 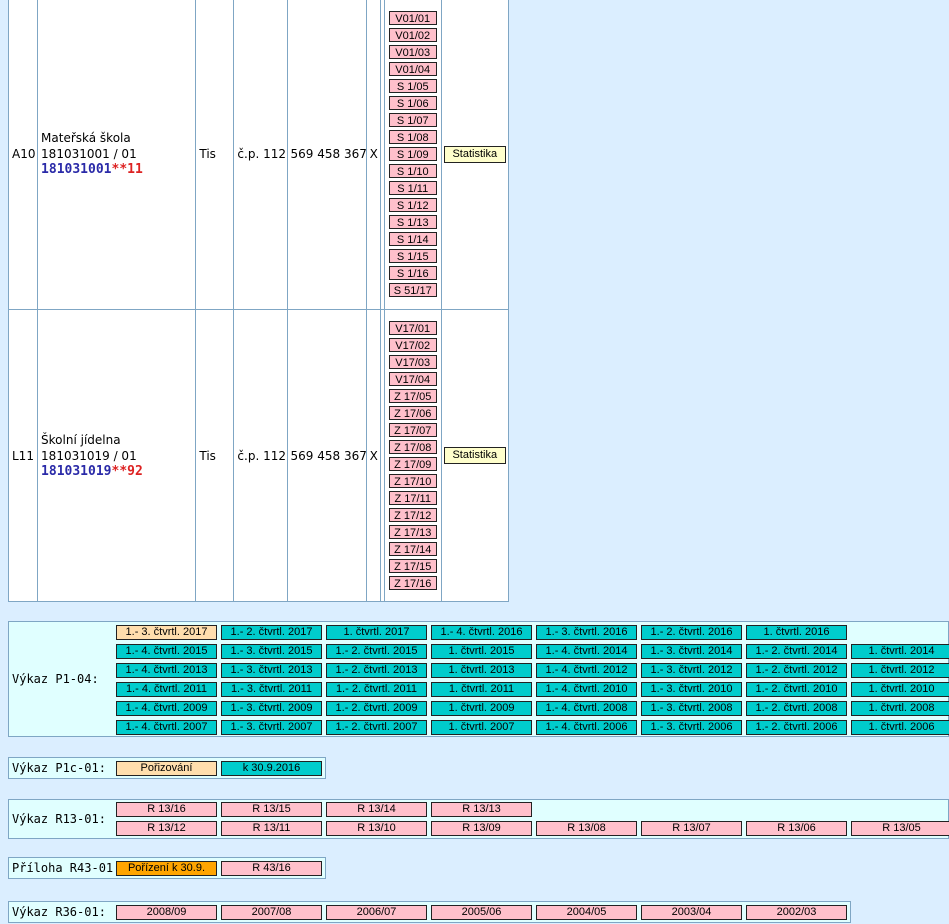 I want to click on report-period-button: 1. čtvrtl. 2012, so click(x=900, y=670).